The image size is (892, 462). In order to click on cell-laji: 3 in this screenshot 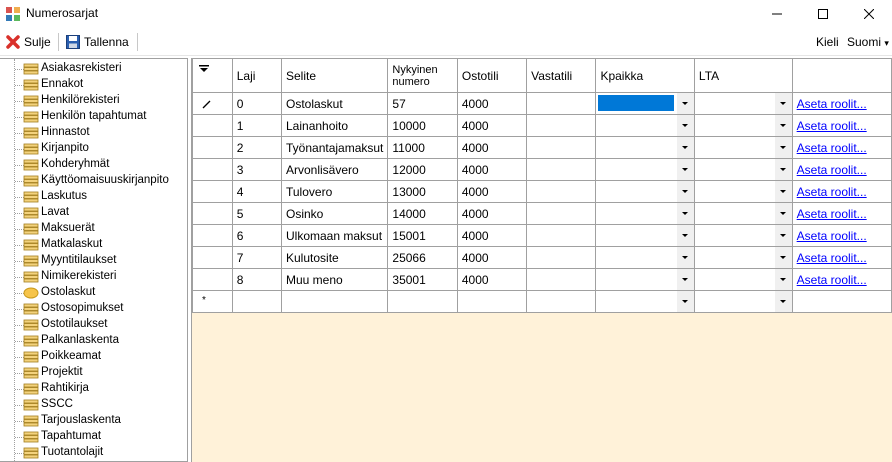, I will do `click(257, 169)`.